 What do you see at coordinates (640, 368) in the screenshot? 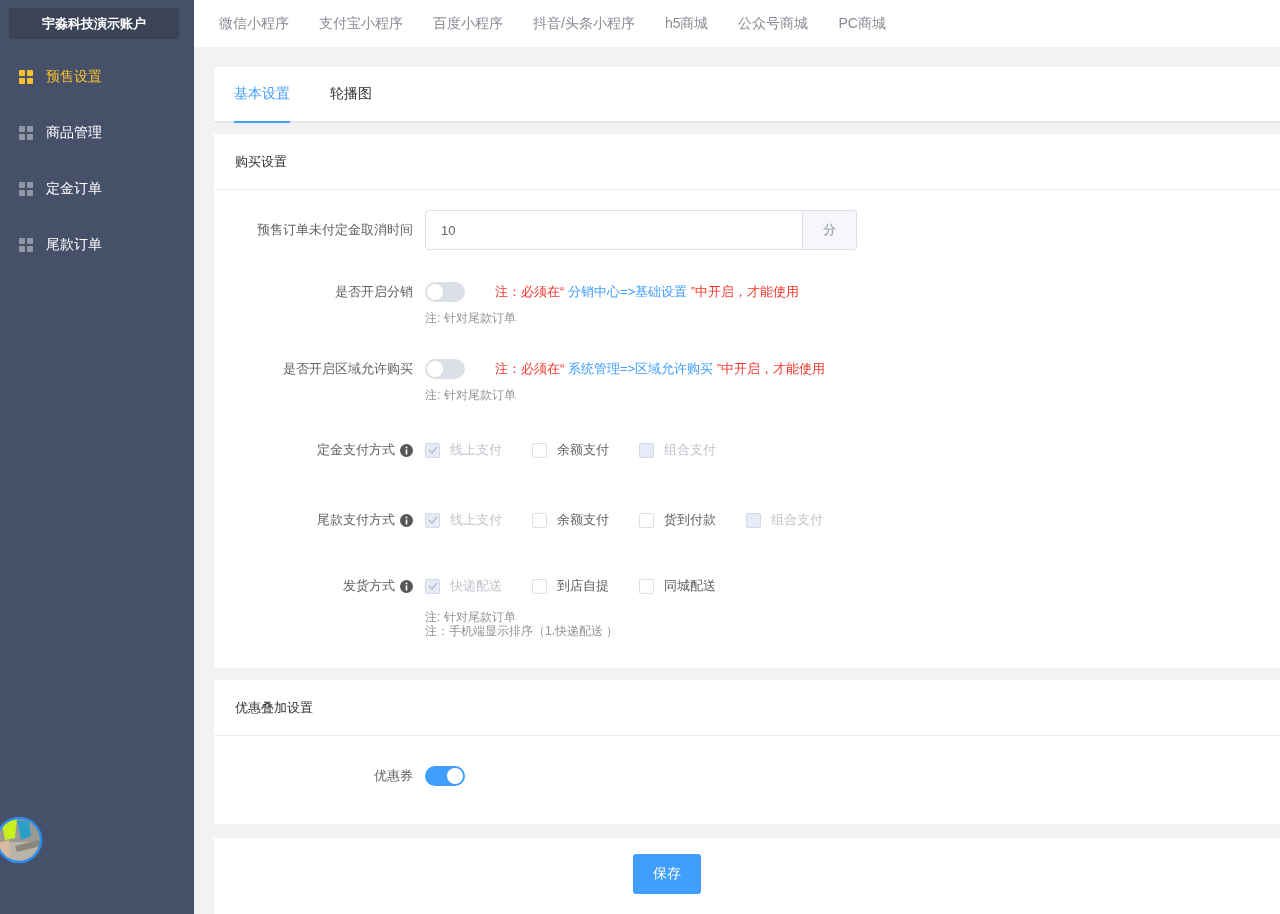
I see `settings-link: 系统管理=>区域允许购买` at bounding box center [640, 368].